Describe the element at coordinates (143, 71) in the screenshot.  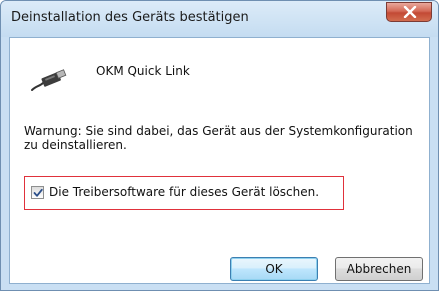
I see `device-name: OKM Quick Link` at that location.